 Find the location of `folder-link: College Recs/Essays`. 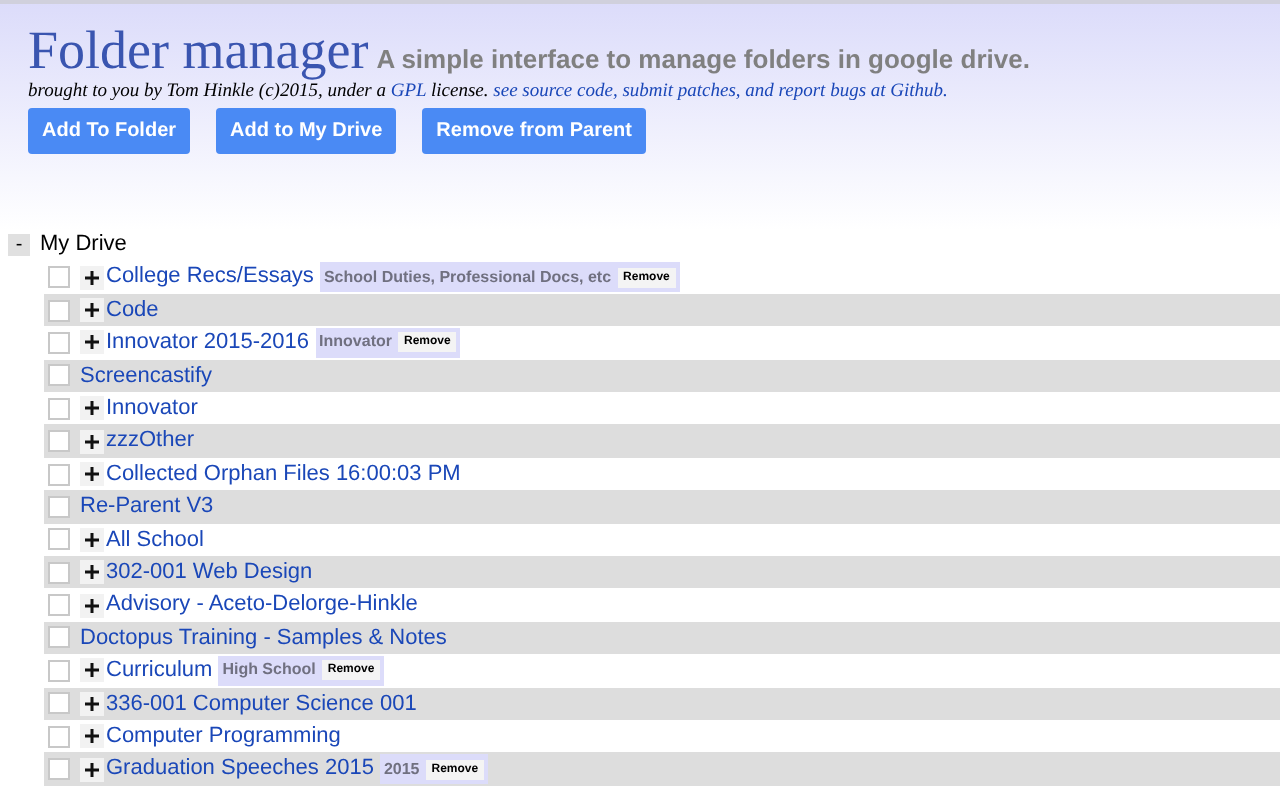

folder-link: College Recs/Essays is located at coordinates (210, 277).